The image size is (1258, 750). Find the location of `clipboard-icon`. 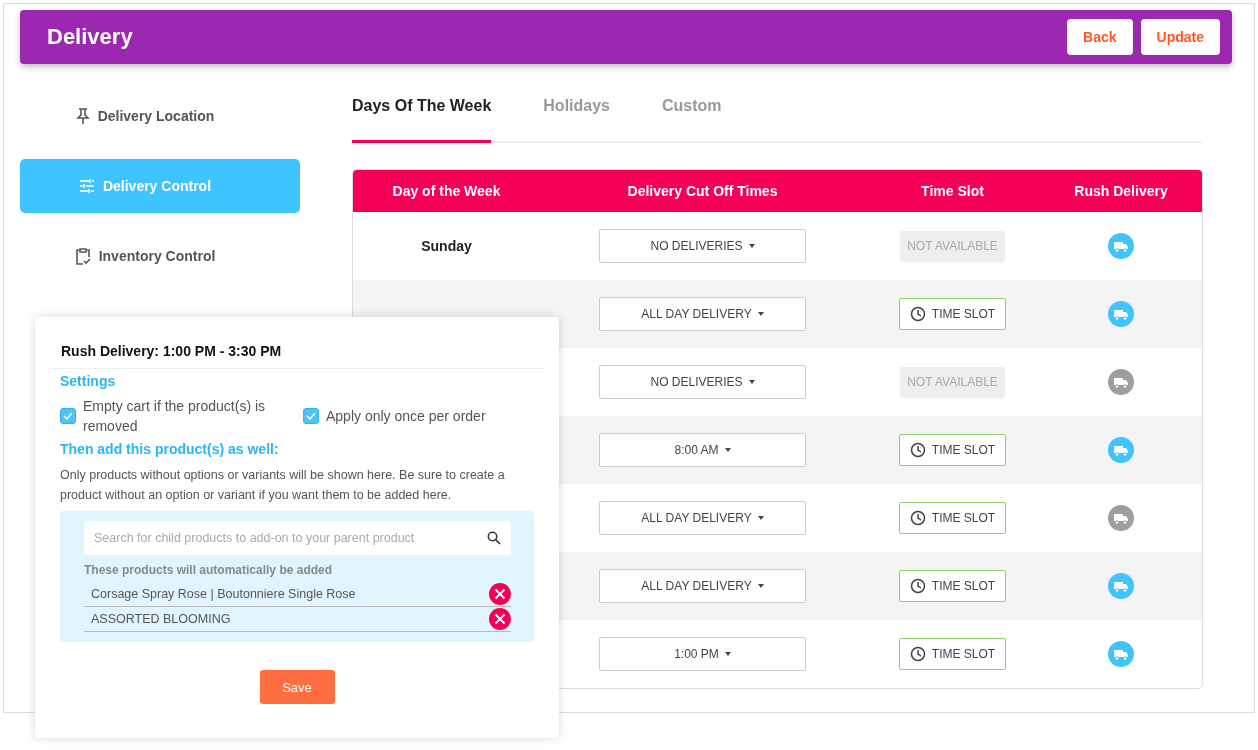

clipboard-icon is located at coordinates (82, 256).